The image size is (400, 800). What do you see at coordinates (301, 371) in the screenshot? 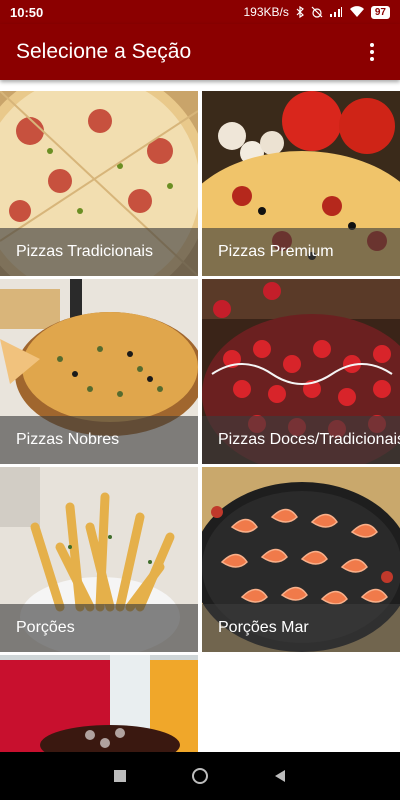
I see `section-tile-pizzas-doces: Pizzas Doces/Tradicionais` at bounding box center [301, 371].